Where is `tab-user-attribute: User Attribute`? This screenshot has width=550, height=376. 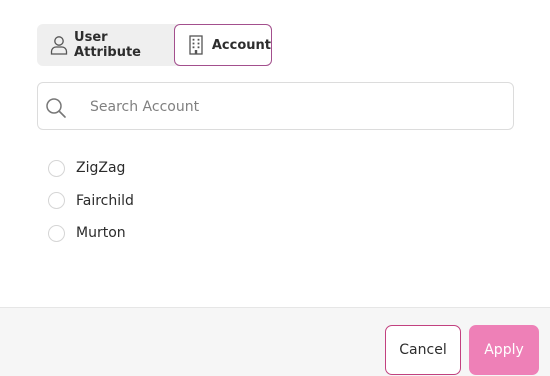
tab-user-attribute: User Attribute is located at coordinates (105, 45).